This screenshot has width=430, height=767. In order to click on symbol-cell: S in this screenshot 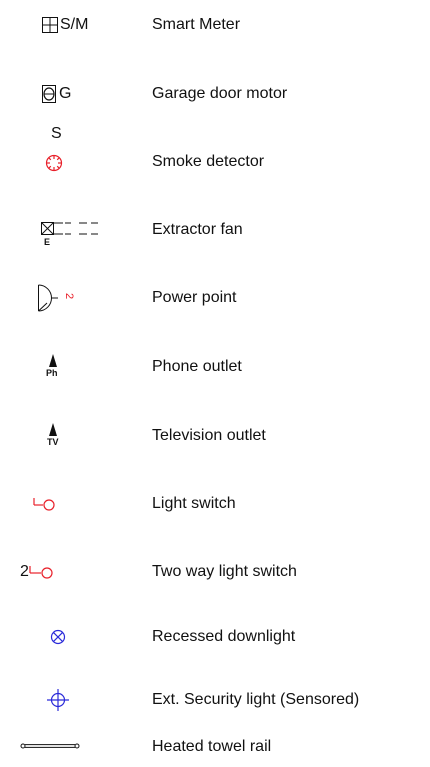, I will do `click(70, 153)`.